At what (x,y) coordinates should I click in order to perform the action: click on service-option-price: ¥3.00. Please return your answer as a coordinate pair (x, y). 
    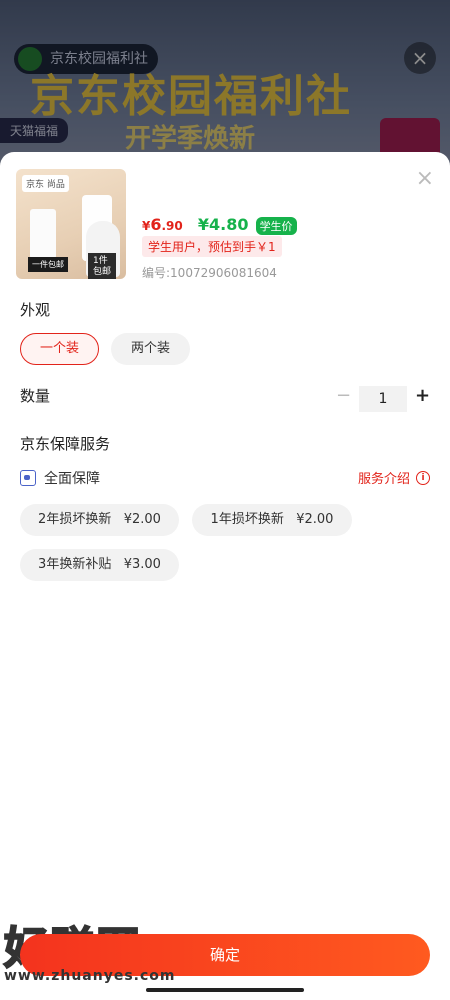
    Looking at the image, I should click on (142, 564).